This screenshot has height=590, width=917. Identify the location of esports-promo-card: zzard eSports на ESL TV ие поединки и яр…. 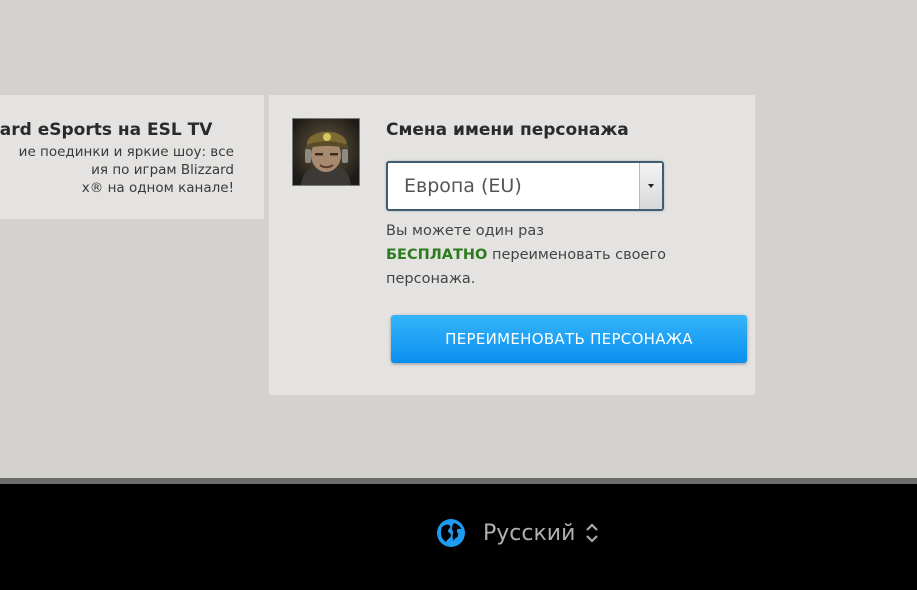
(132, 157).